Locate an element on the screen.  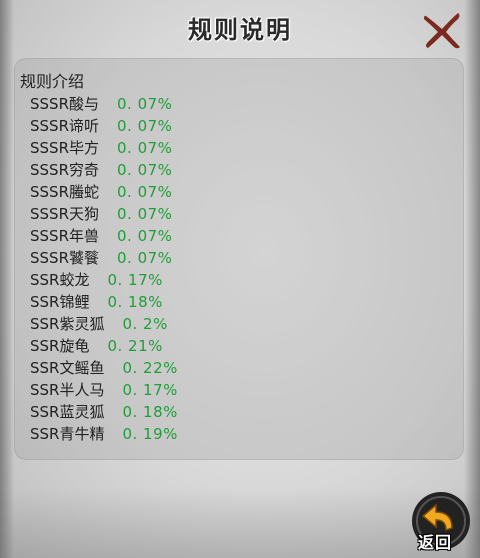
rate-name: SSSR穷奇 is located at coordinates (64, 170).